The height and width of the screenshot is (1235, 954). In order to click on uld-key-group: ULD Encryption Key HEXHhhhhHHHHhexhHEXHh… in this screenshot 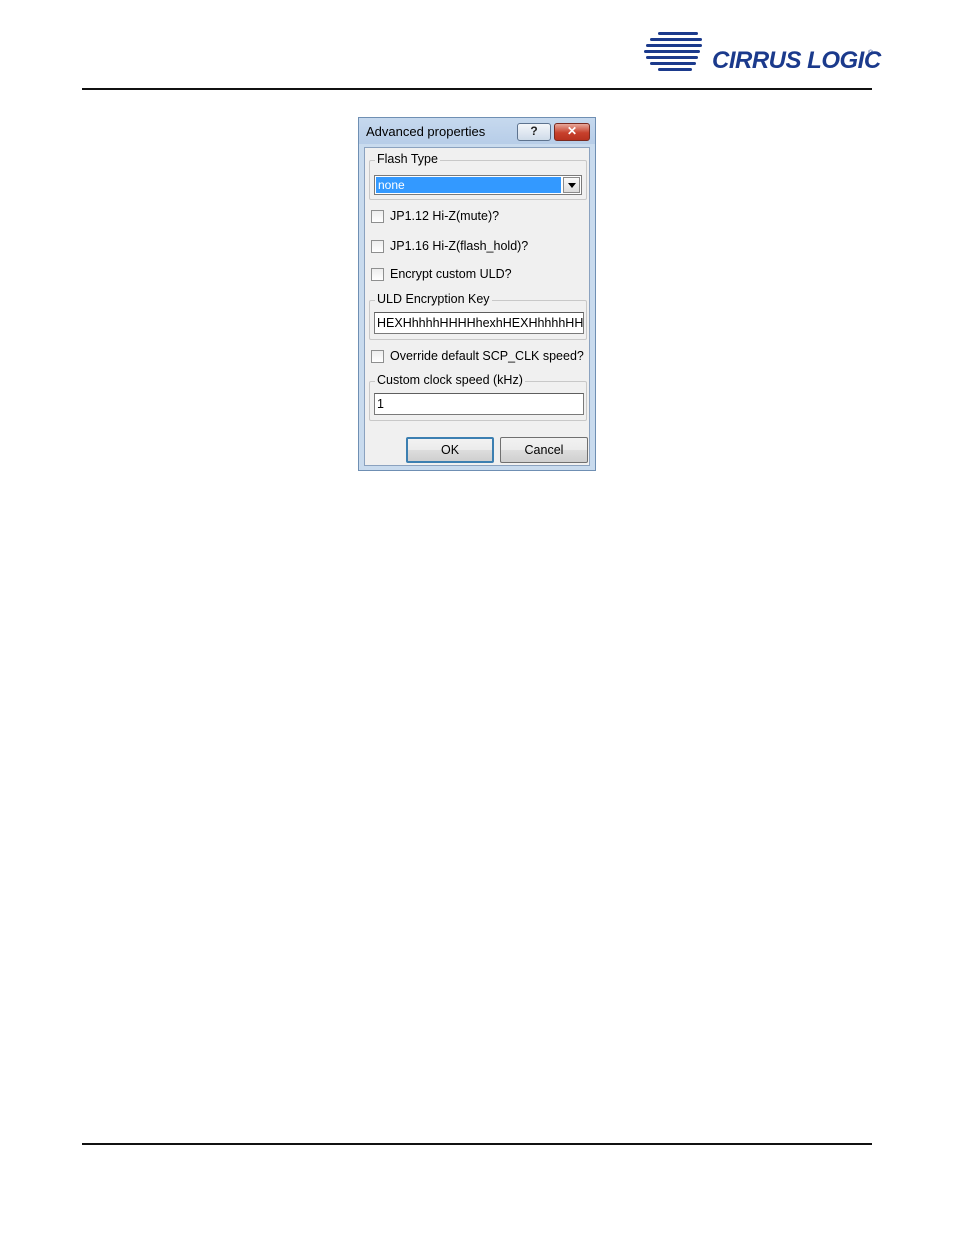, I will do `click(478, 316)`.